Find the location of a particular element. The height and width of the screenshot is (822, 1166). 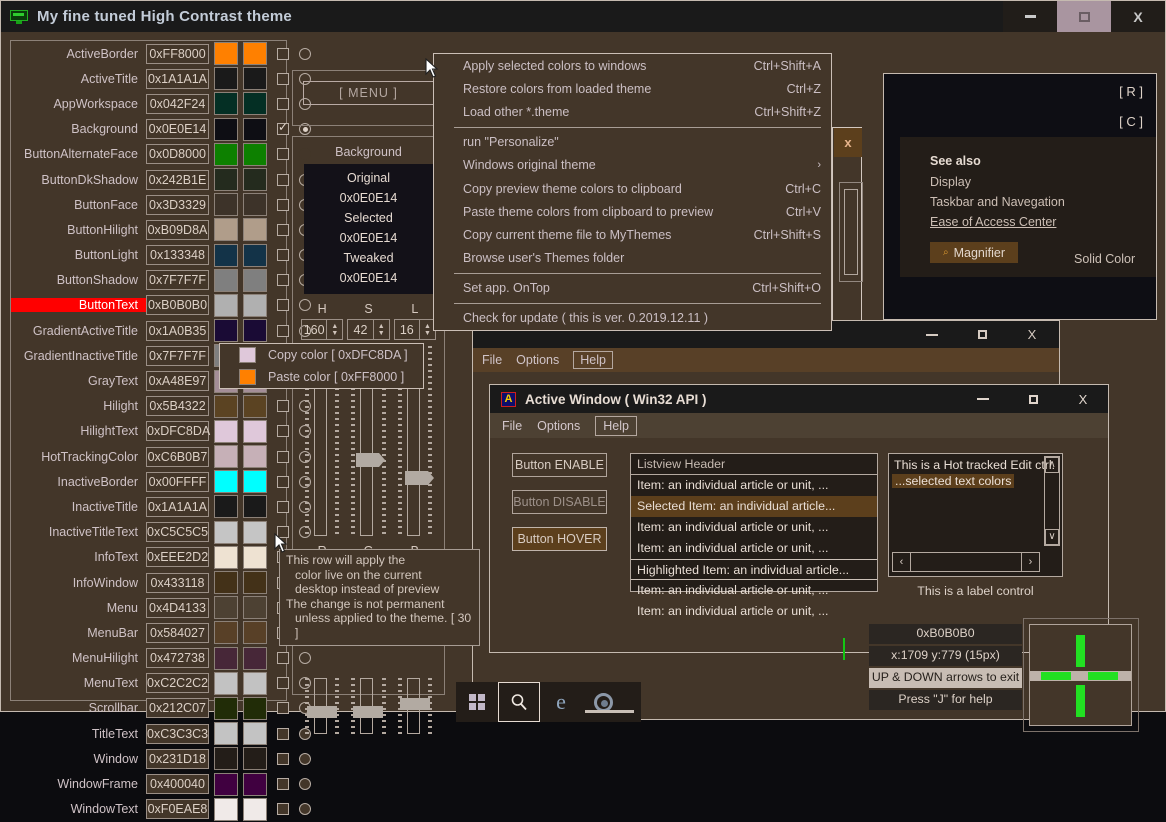

color-name-label: Menu is located at coordinates (78, 608).